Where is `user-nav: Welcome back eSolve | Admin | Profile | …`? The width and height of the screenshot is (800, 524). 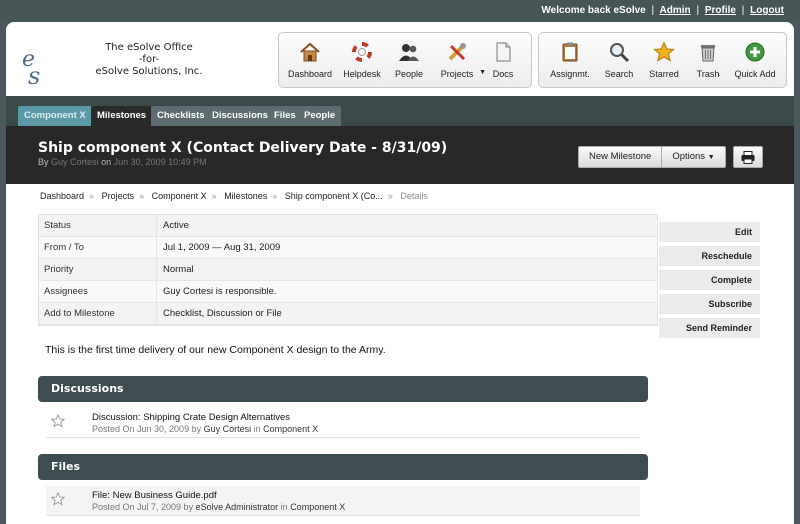
user-nav: Welcome back eSolve | Admin | Profile | … is located at coordinates (662, 10).